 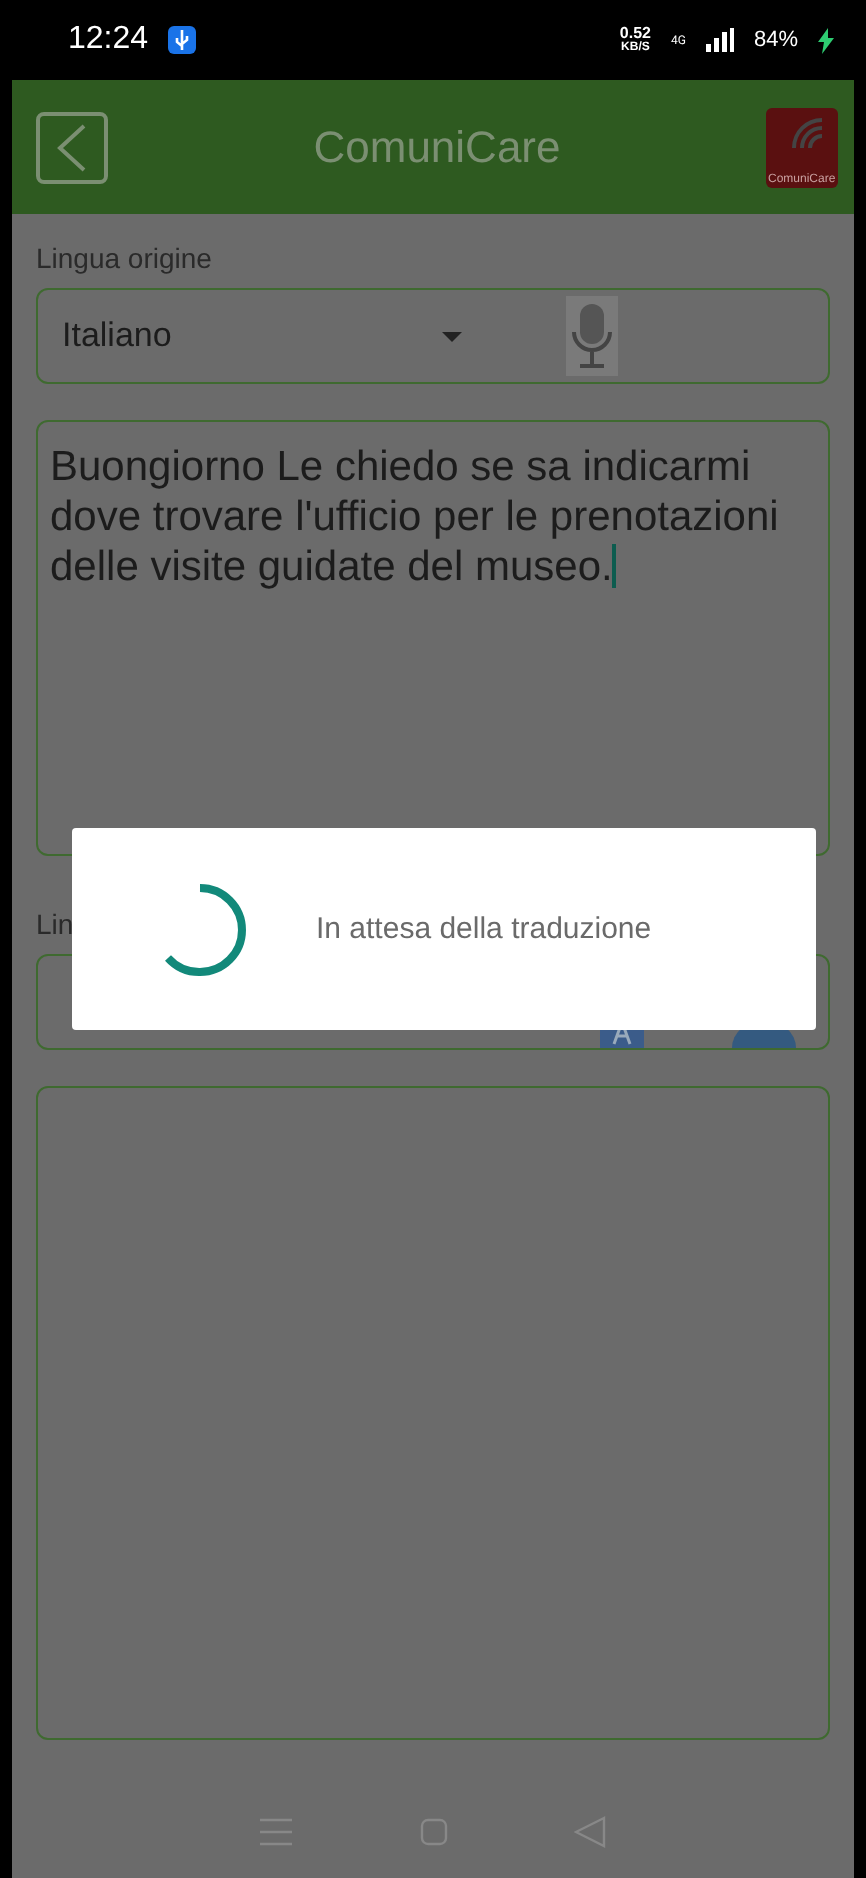 What do you see at coordinates (590, 1832) in the screenshot?
I see `back-icon` at bounding box center [590, 1832].